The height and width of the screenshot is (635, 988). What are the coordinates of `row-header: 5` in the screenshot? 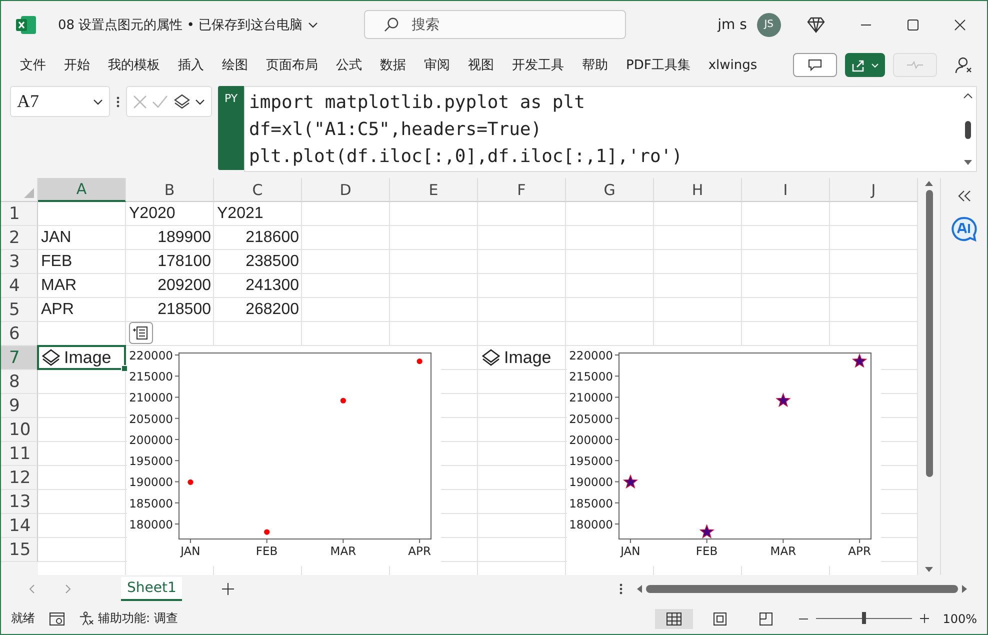 It's located at (19, 310).